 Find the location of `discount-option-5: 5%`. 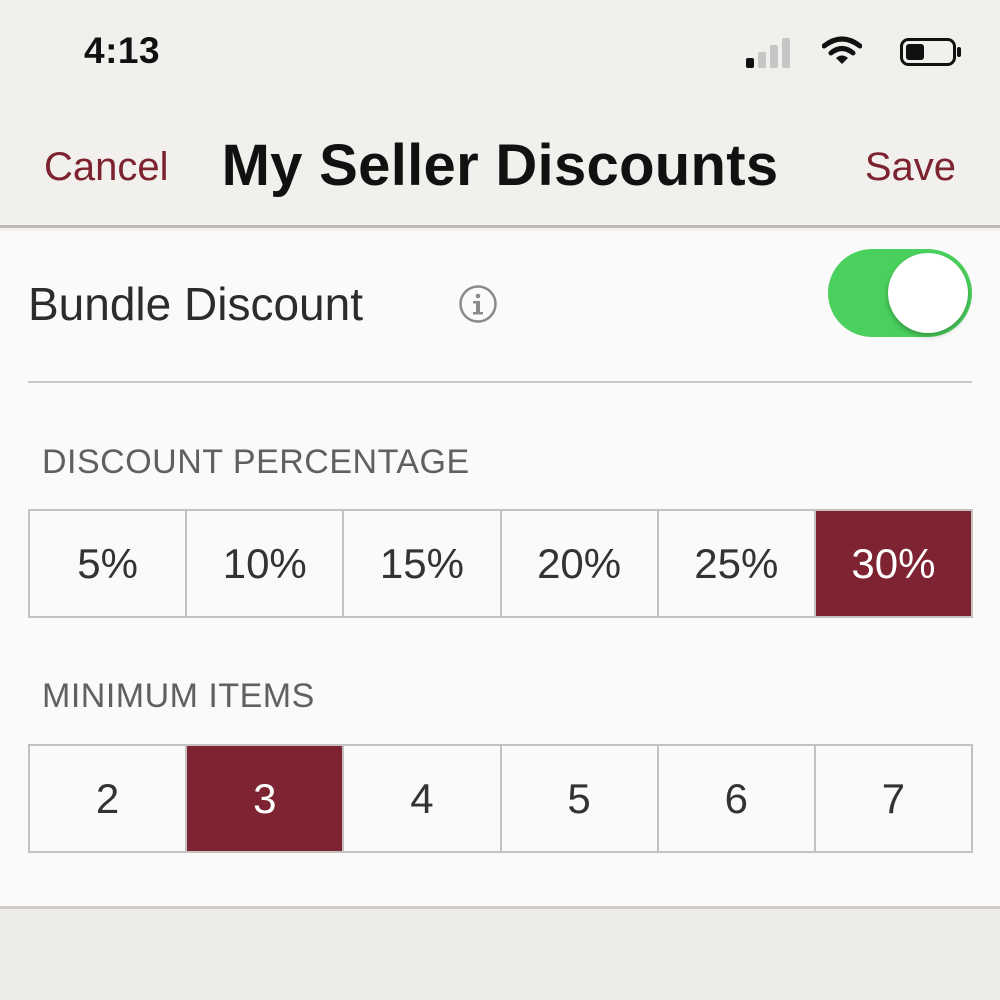

discount-option-5: 5% is located at coordinates (109, 563).